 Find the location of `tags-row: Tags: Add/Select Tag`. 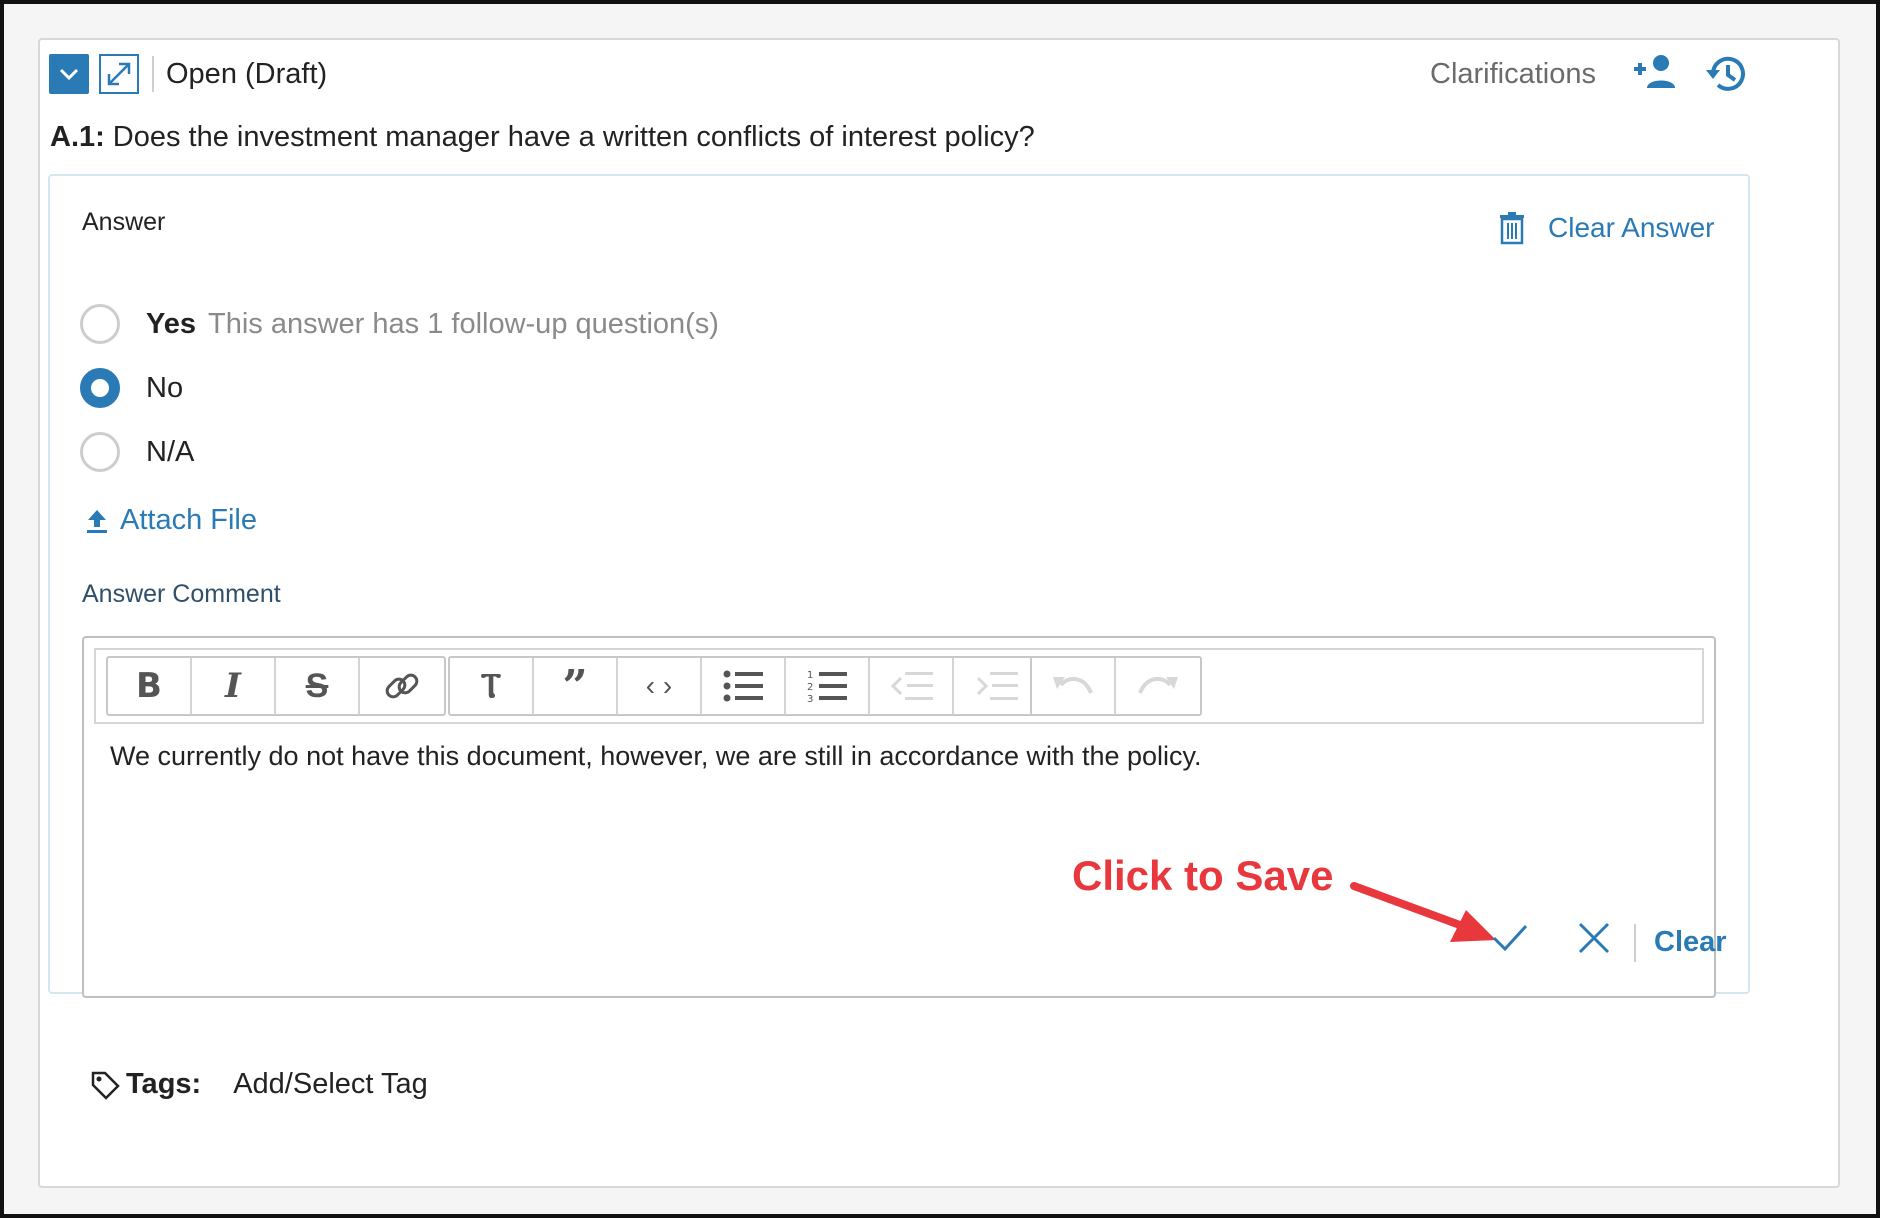

tags-row: Tags: Add/Select Tag is located at coordinates (259, 1084).